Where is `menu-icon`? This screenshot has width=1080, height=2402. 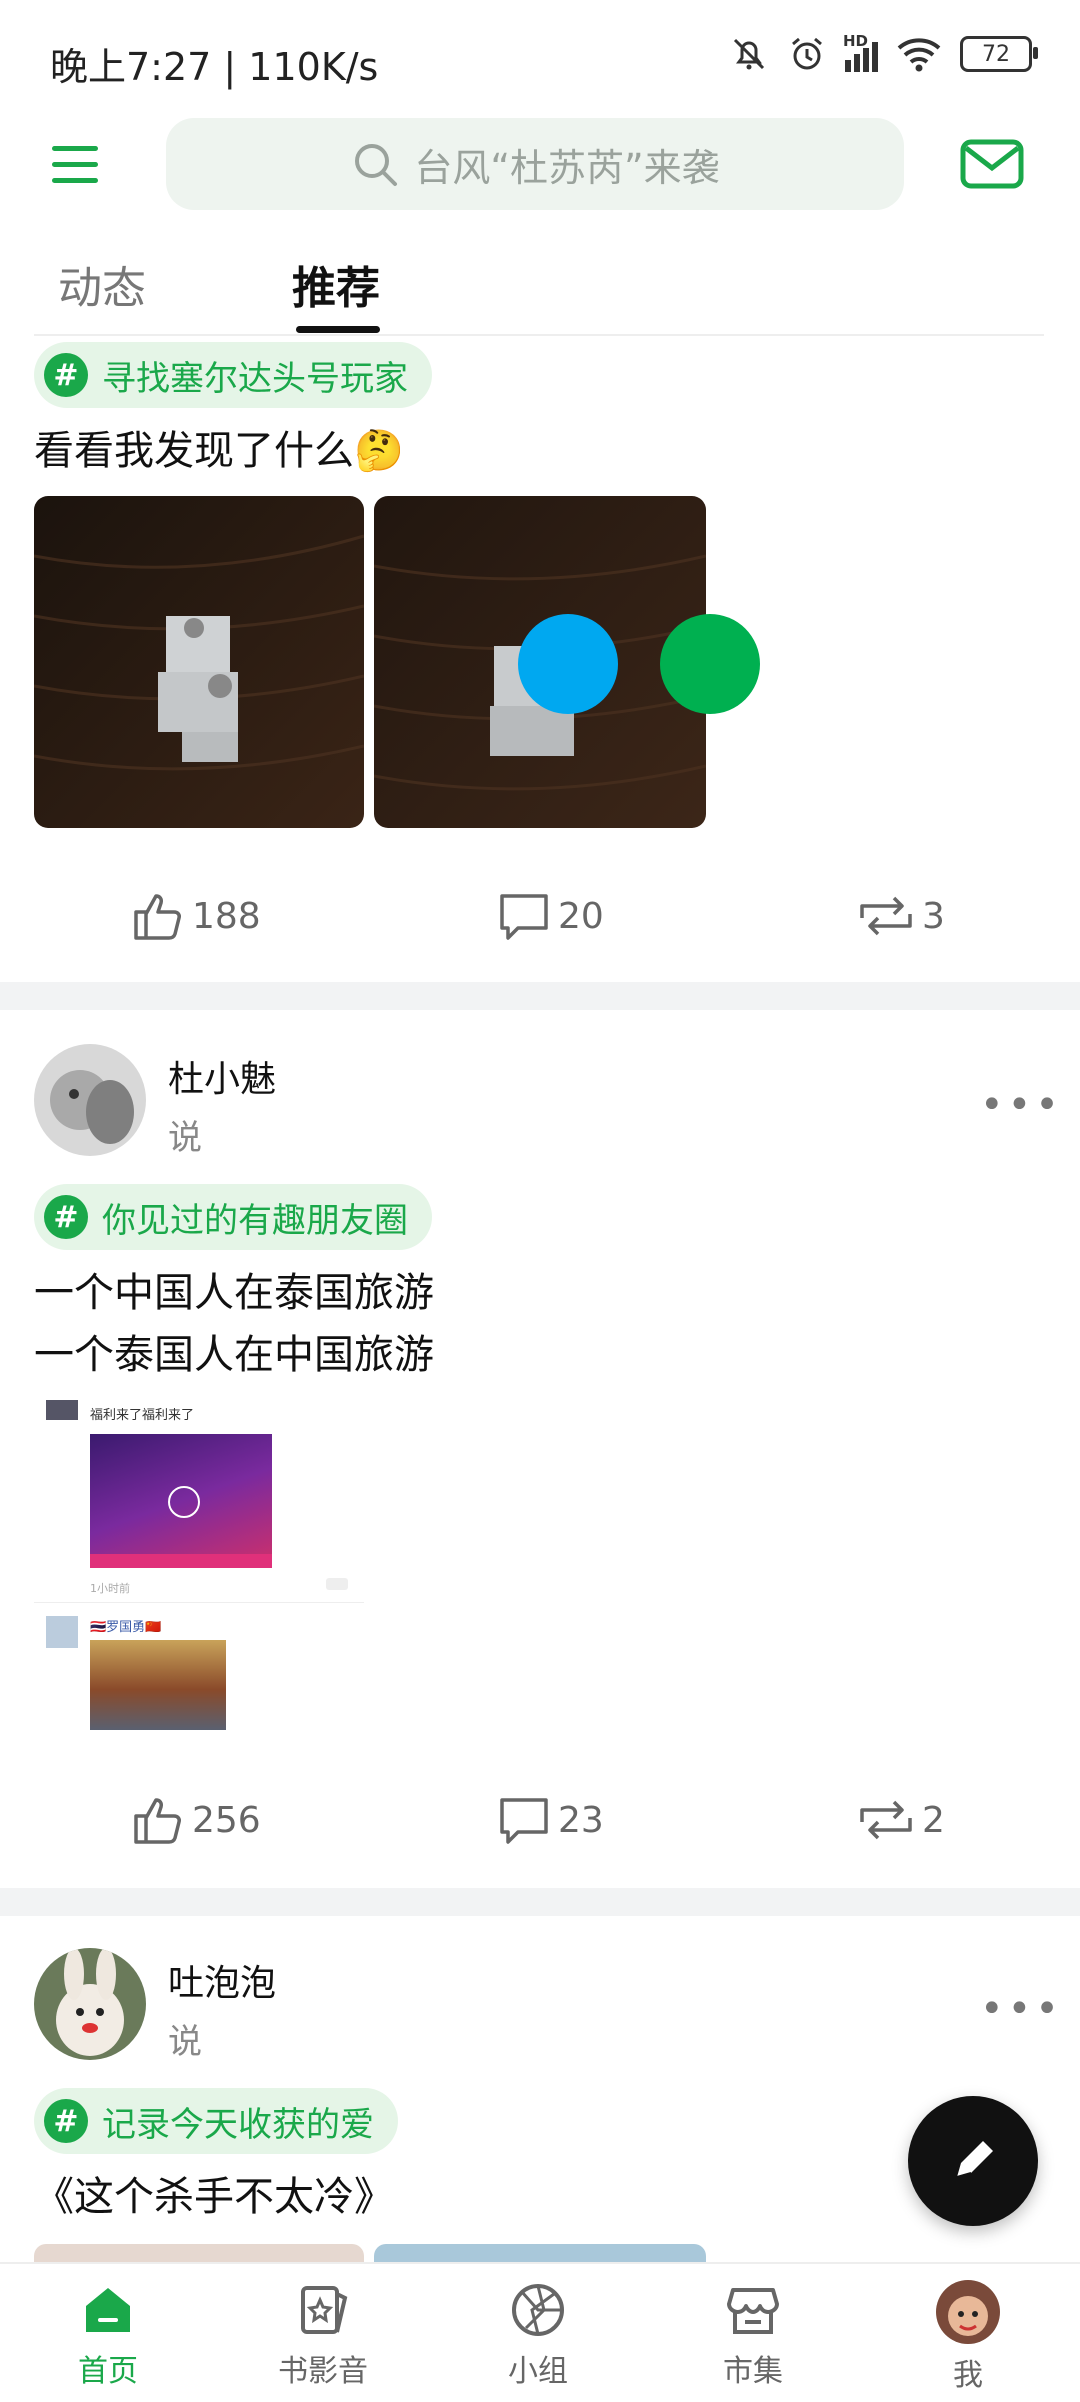 menu-icon is located at coordinates (75, 148).